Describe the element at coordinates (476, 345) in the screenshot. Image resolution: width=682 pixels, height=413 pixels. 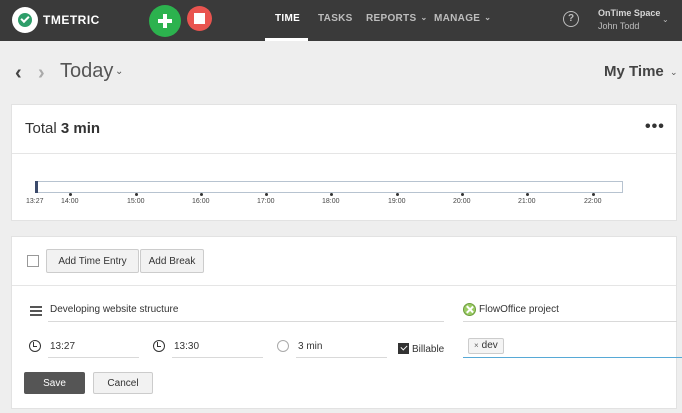
I see `remove-tag-icon: ×` at that location.